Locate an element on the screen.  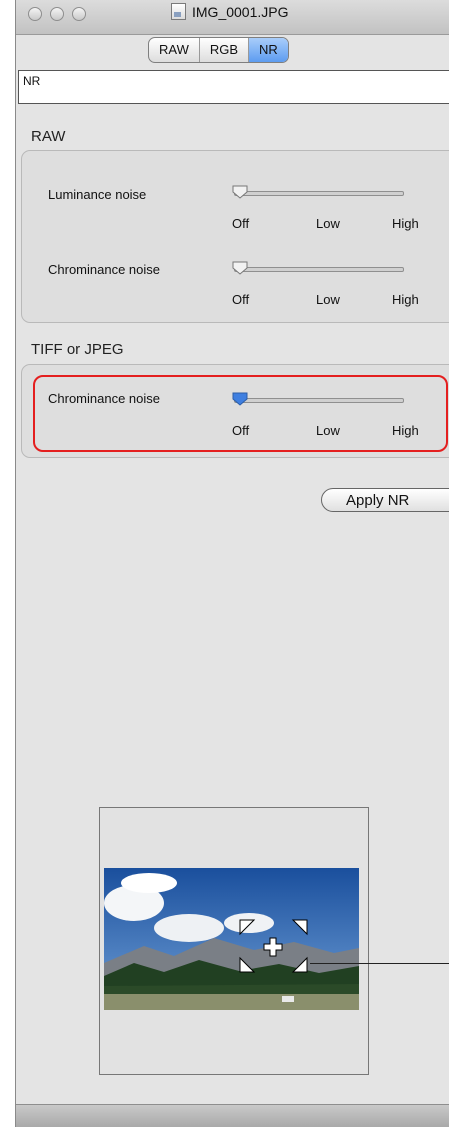
tiff-jpeg-section-label: TIFF or JPEG is located at coordinates (77, 349).